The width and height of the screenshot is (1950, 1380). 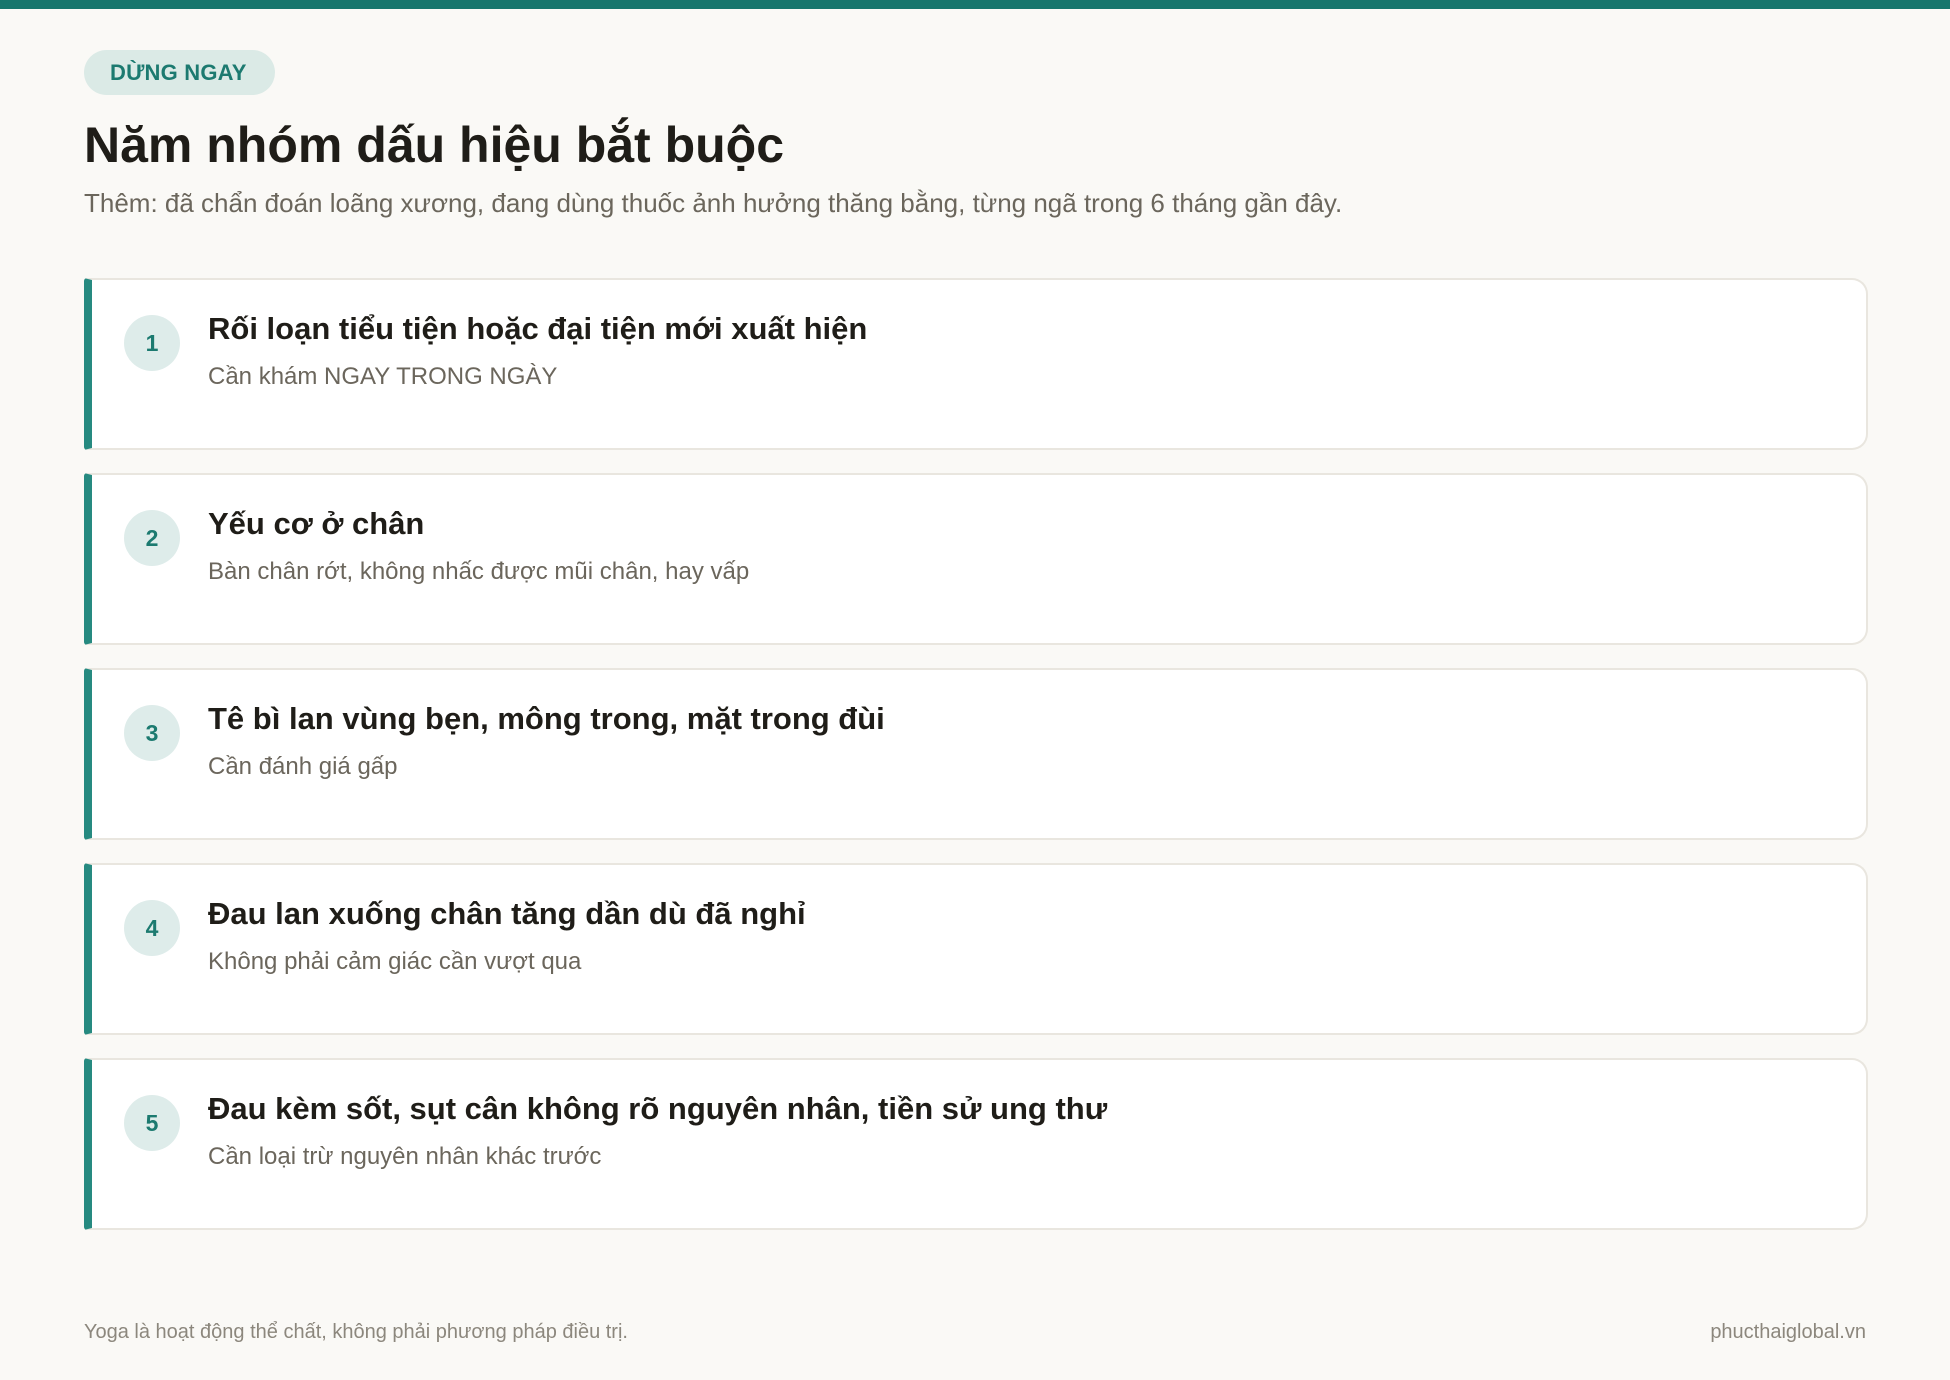 What do you see at coordinates (507, 913) in the screenshot?
I see `item-title: Đau lan xuống chân tăng dần dù đã nghỉ` at bounding box center [507, 913].